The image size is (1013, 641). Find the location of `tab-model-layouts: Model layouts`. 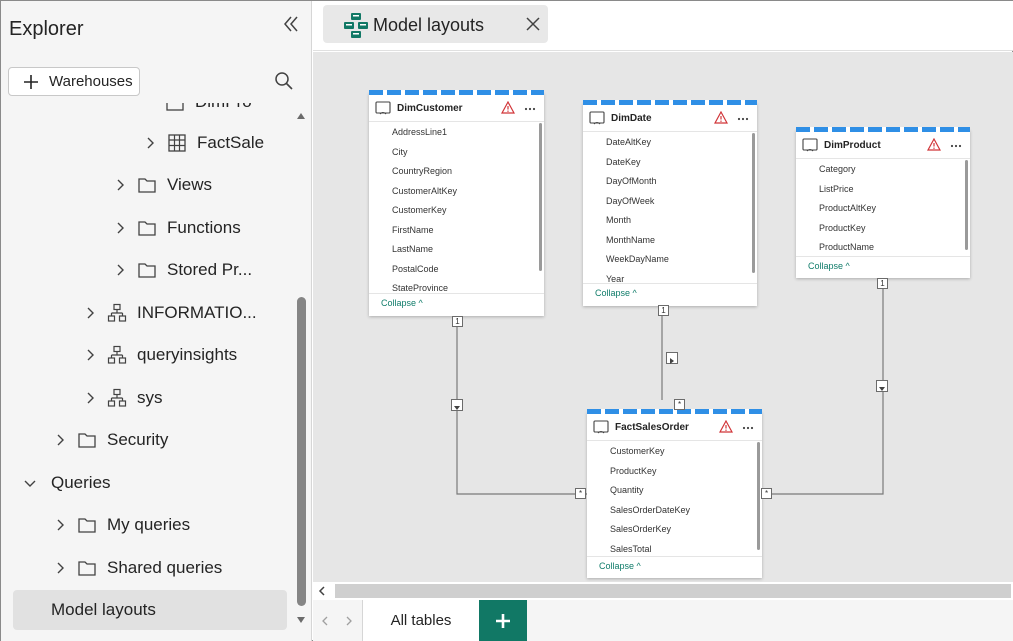

tab-model-layouts: Model layouts is located at coordinates (435, 24).